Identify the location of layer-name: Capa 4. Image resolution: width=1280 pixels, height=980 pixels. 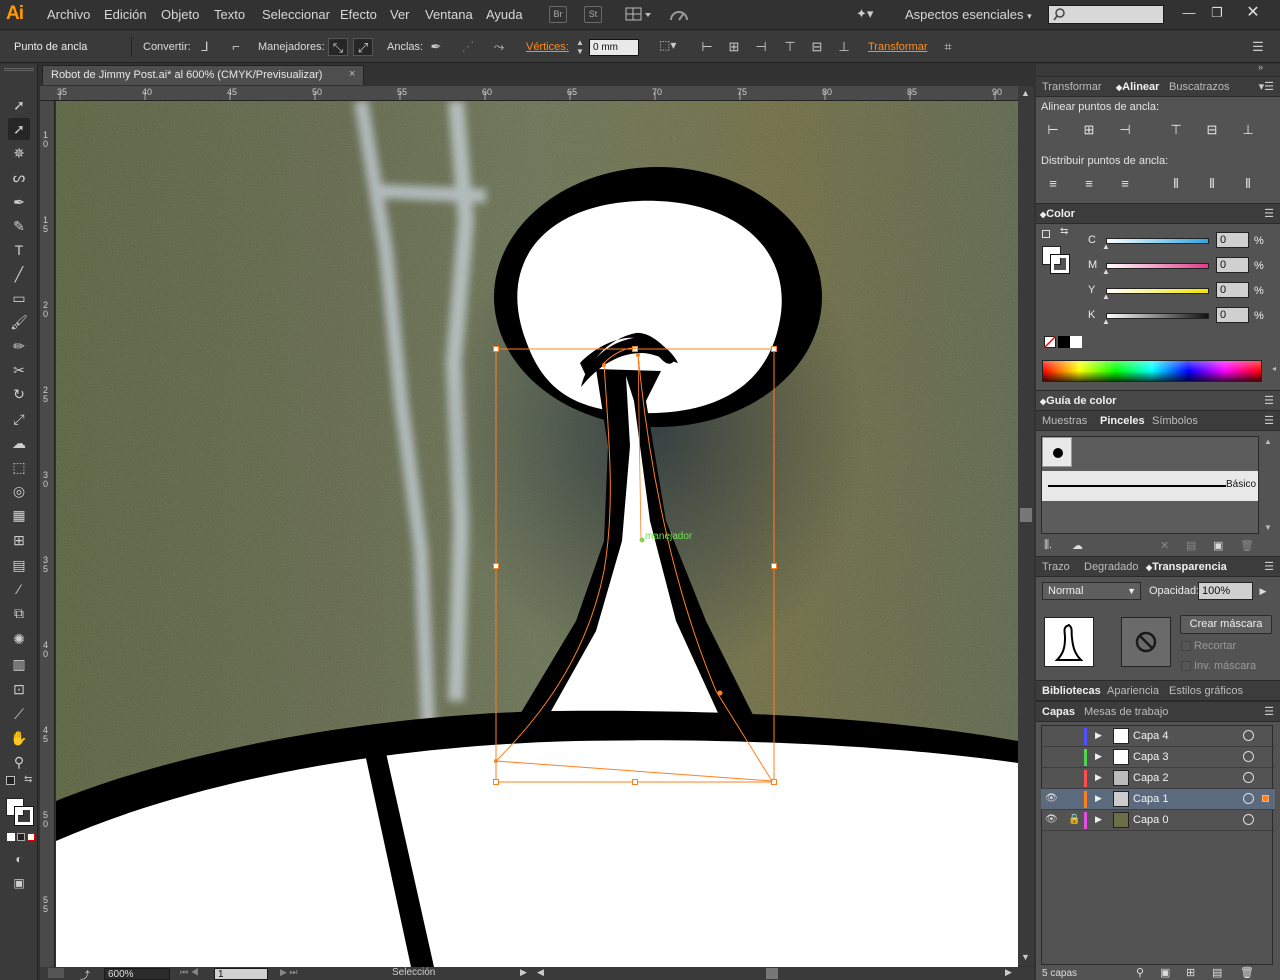
(1150, 736).